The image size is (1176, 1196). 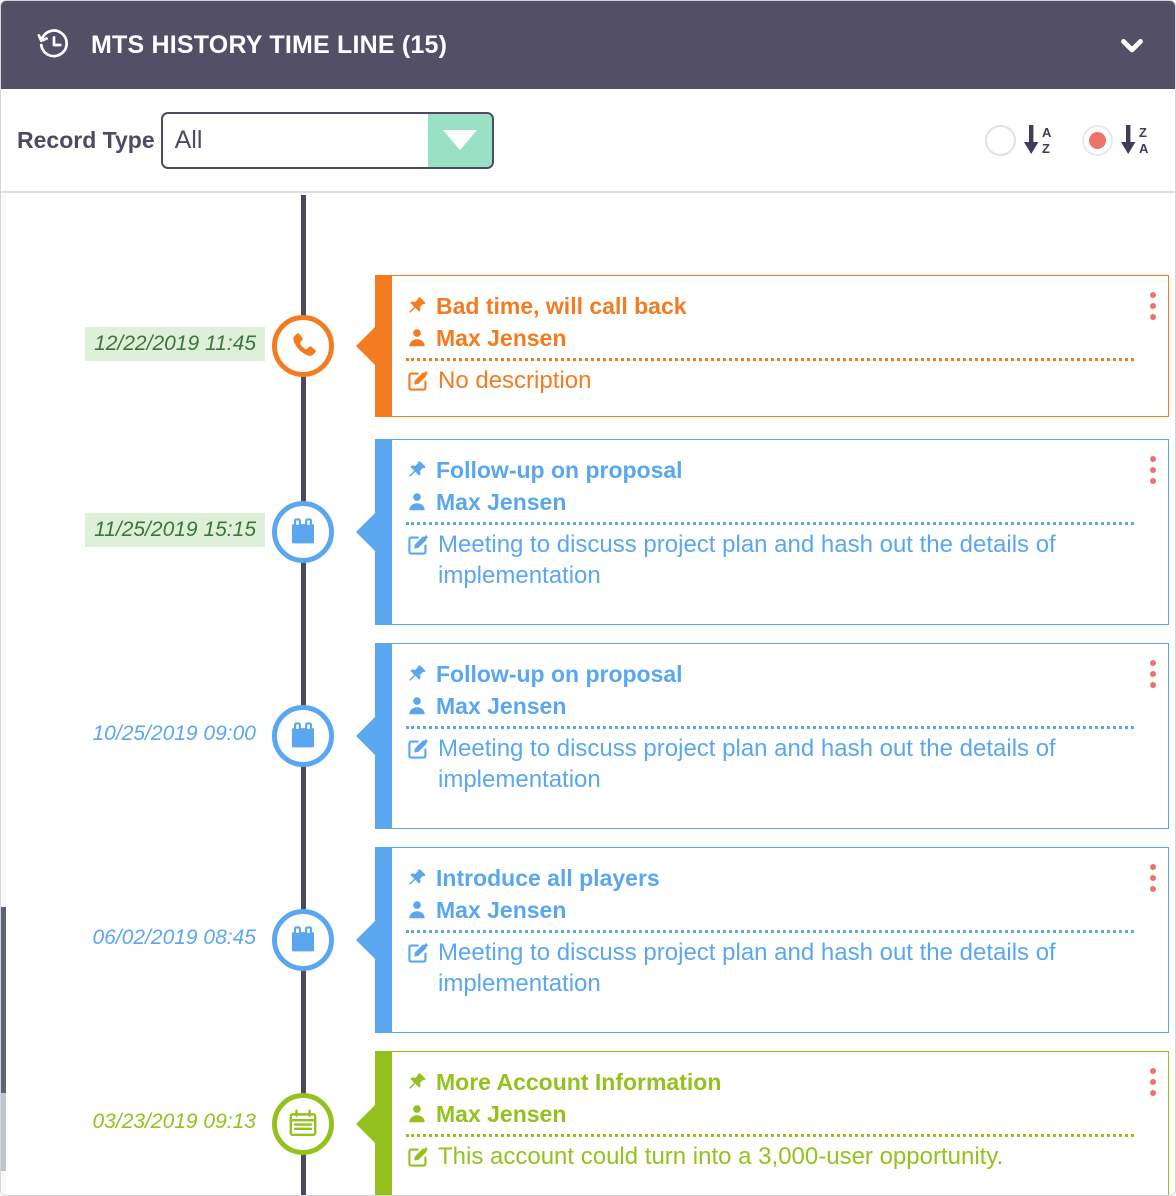 What do you see at coordinates (174, 937) in the screenshot?
I see `entry-date: 06/02/2019 08:45` at bounding box center [174, 937].